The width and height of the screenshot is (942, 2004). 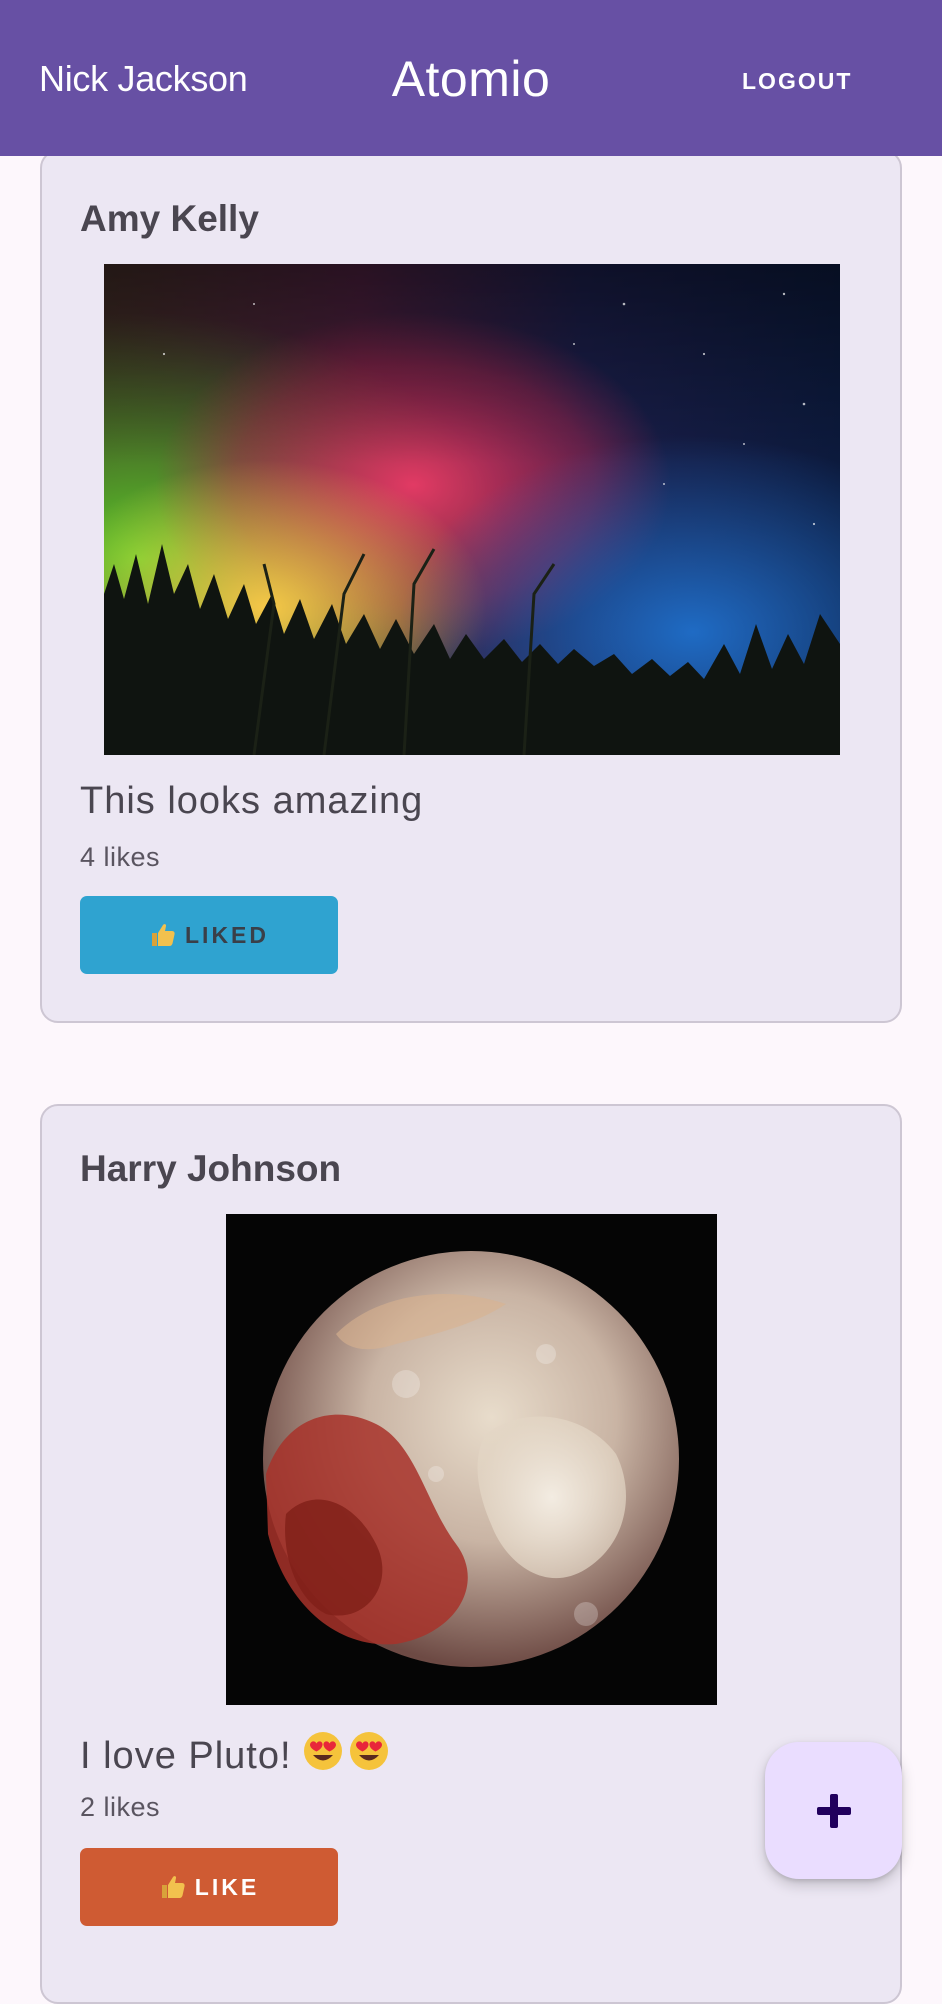 I want to click on plus-icon, so click(x=834, y=1811).